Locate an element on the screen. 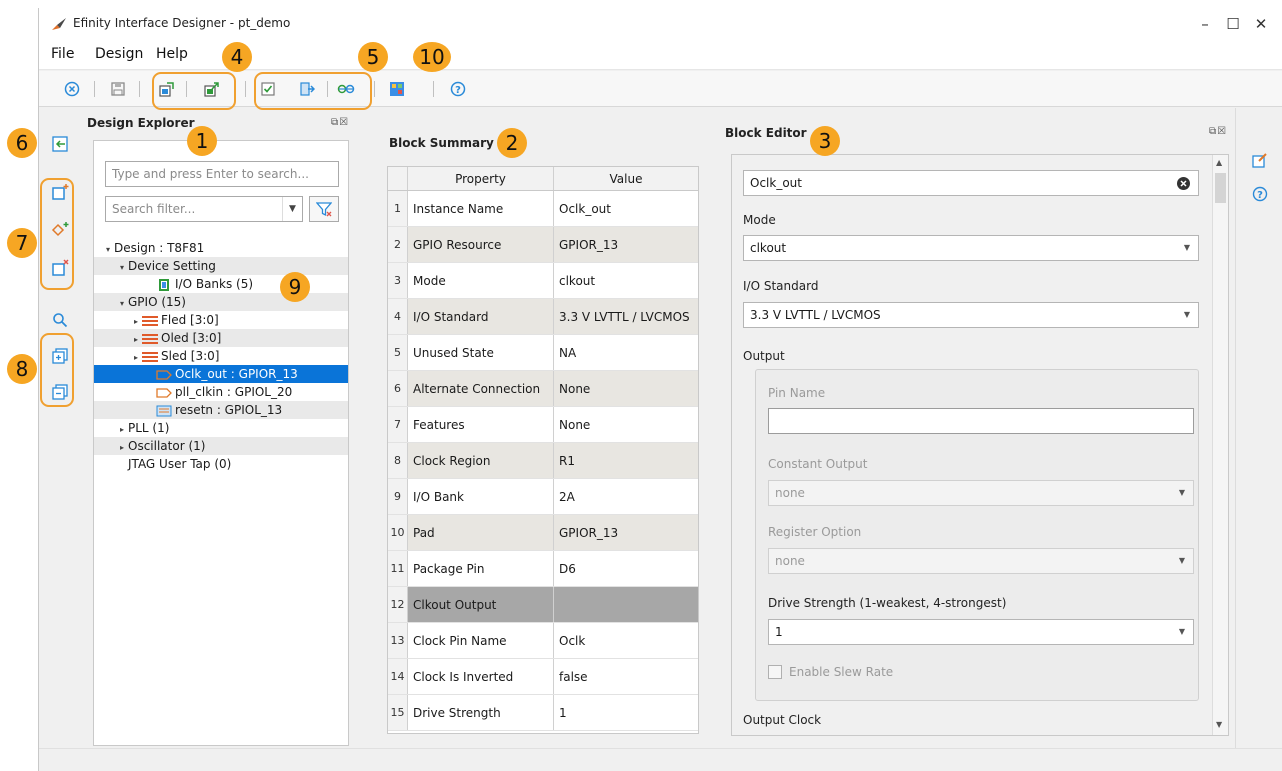 The image size is (1282, 771). table-row: 13 Clock Pin Name Oclk is located at coordinates (543, 641).